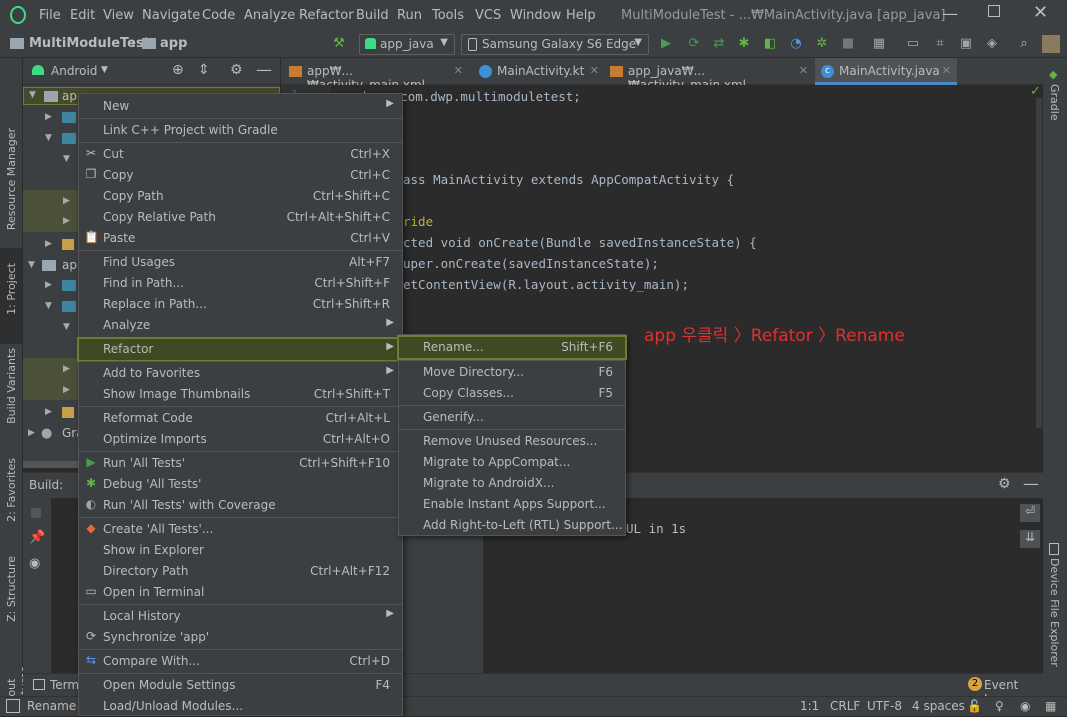 The width and height of the screenshot is (1067, 717). Describe the element at coordinates (240, 439) in the screenshot. I see `menu-item-optimize-imports: Optimize Imports Ctrl+Alt+O` at that location.